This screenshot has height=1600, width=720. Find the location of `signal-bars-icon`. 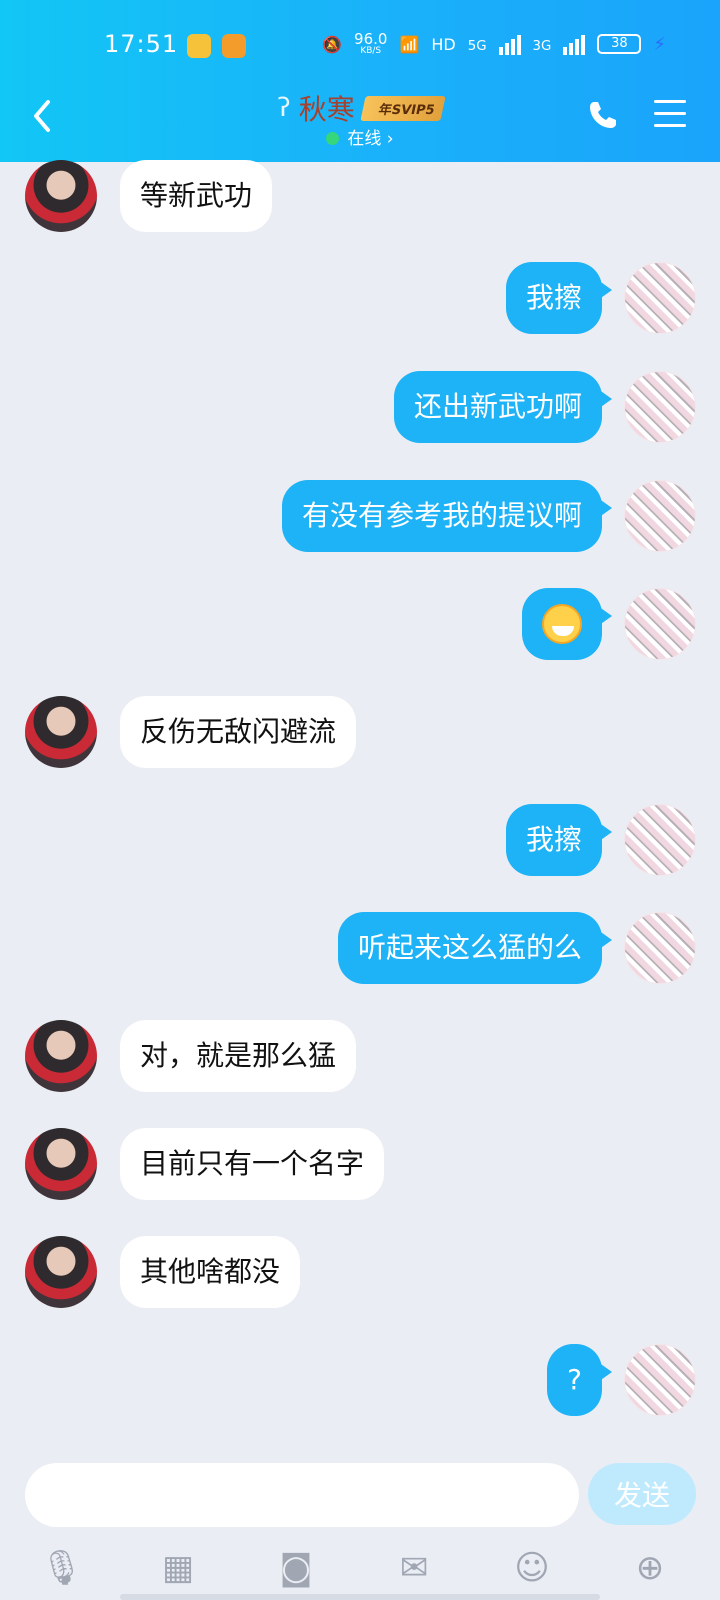

signal-bars-icon is located at coordinates (509, 44).